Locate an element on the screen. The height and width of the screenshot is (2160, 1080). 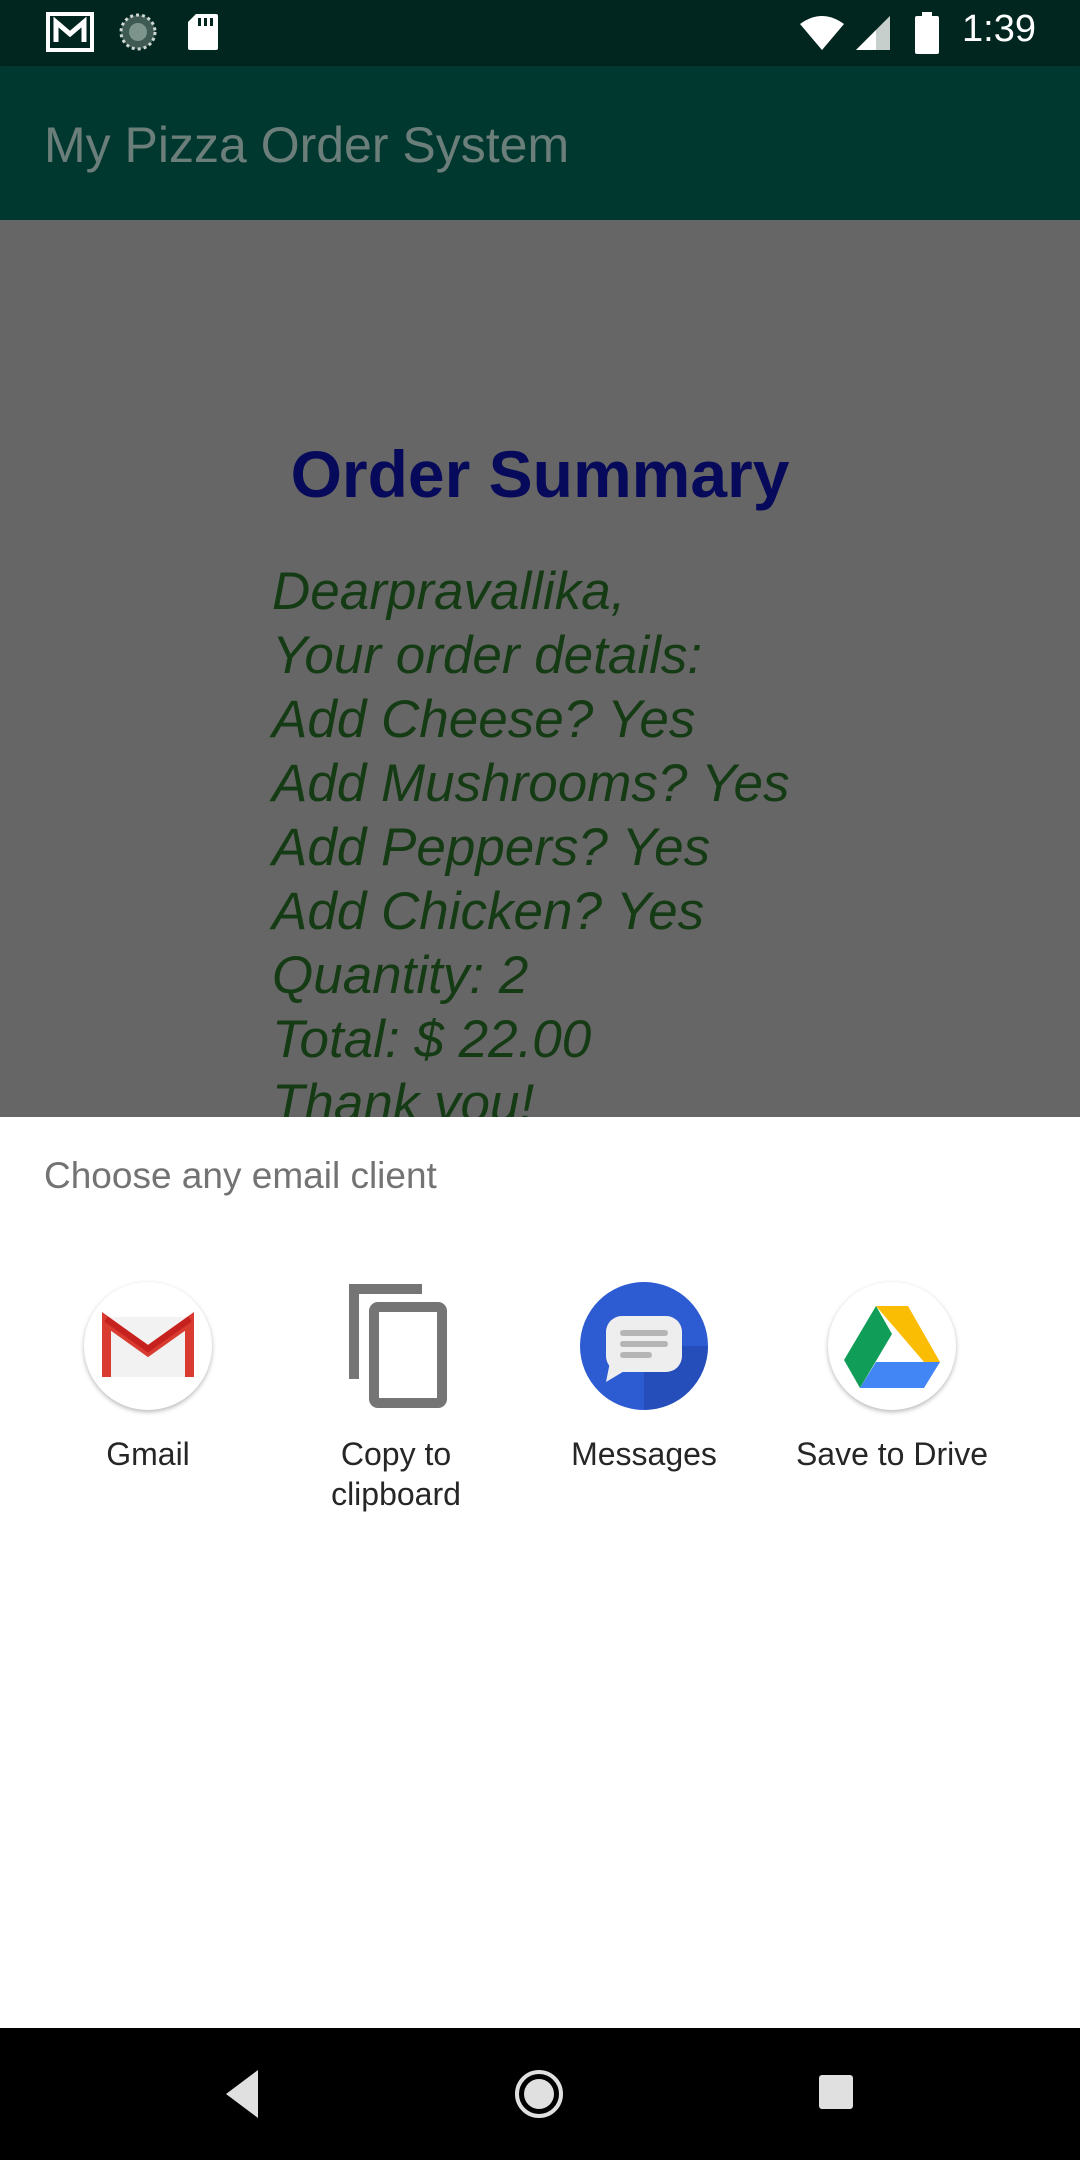
summary-thanks: Thank you! is located at coordinates (403, 1095).